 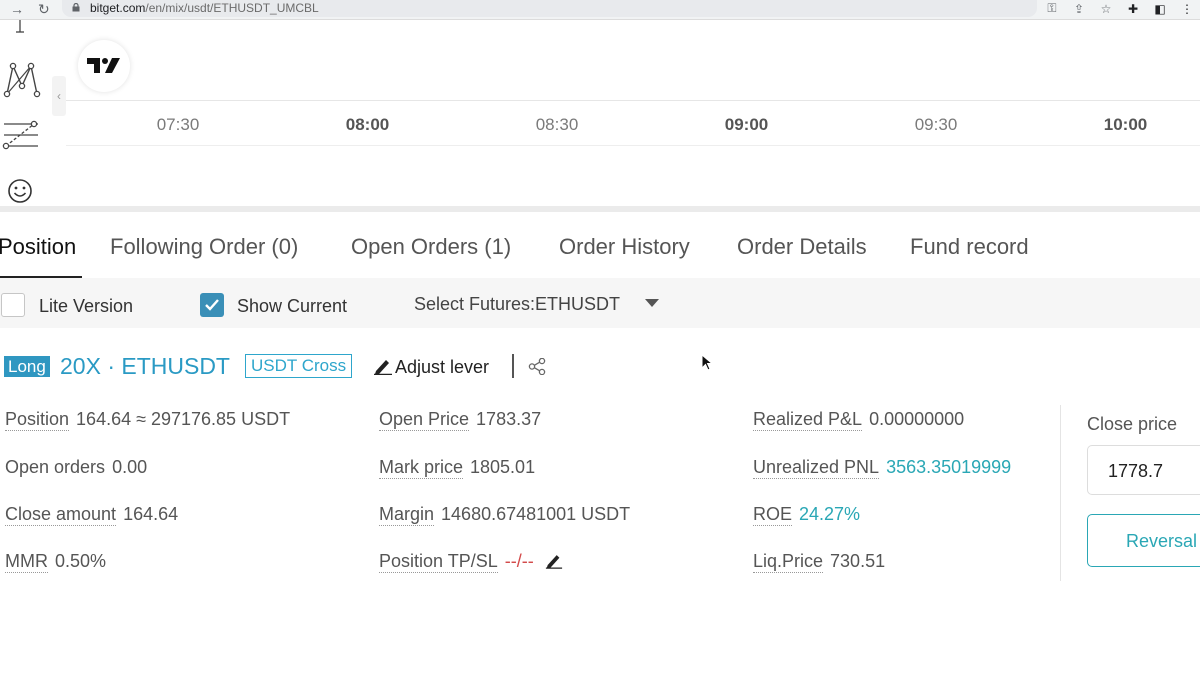 I want to click on close-amount-value: 164.64, so click(x=151, y=514).